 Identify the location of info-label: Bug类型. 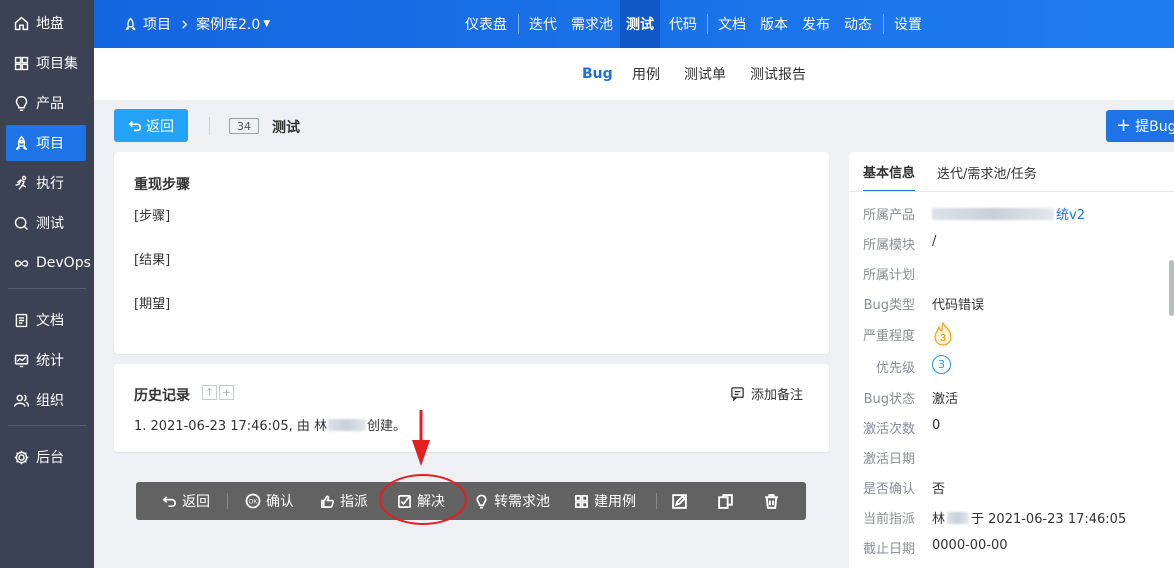
(889, 305).